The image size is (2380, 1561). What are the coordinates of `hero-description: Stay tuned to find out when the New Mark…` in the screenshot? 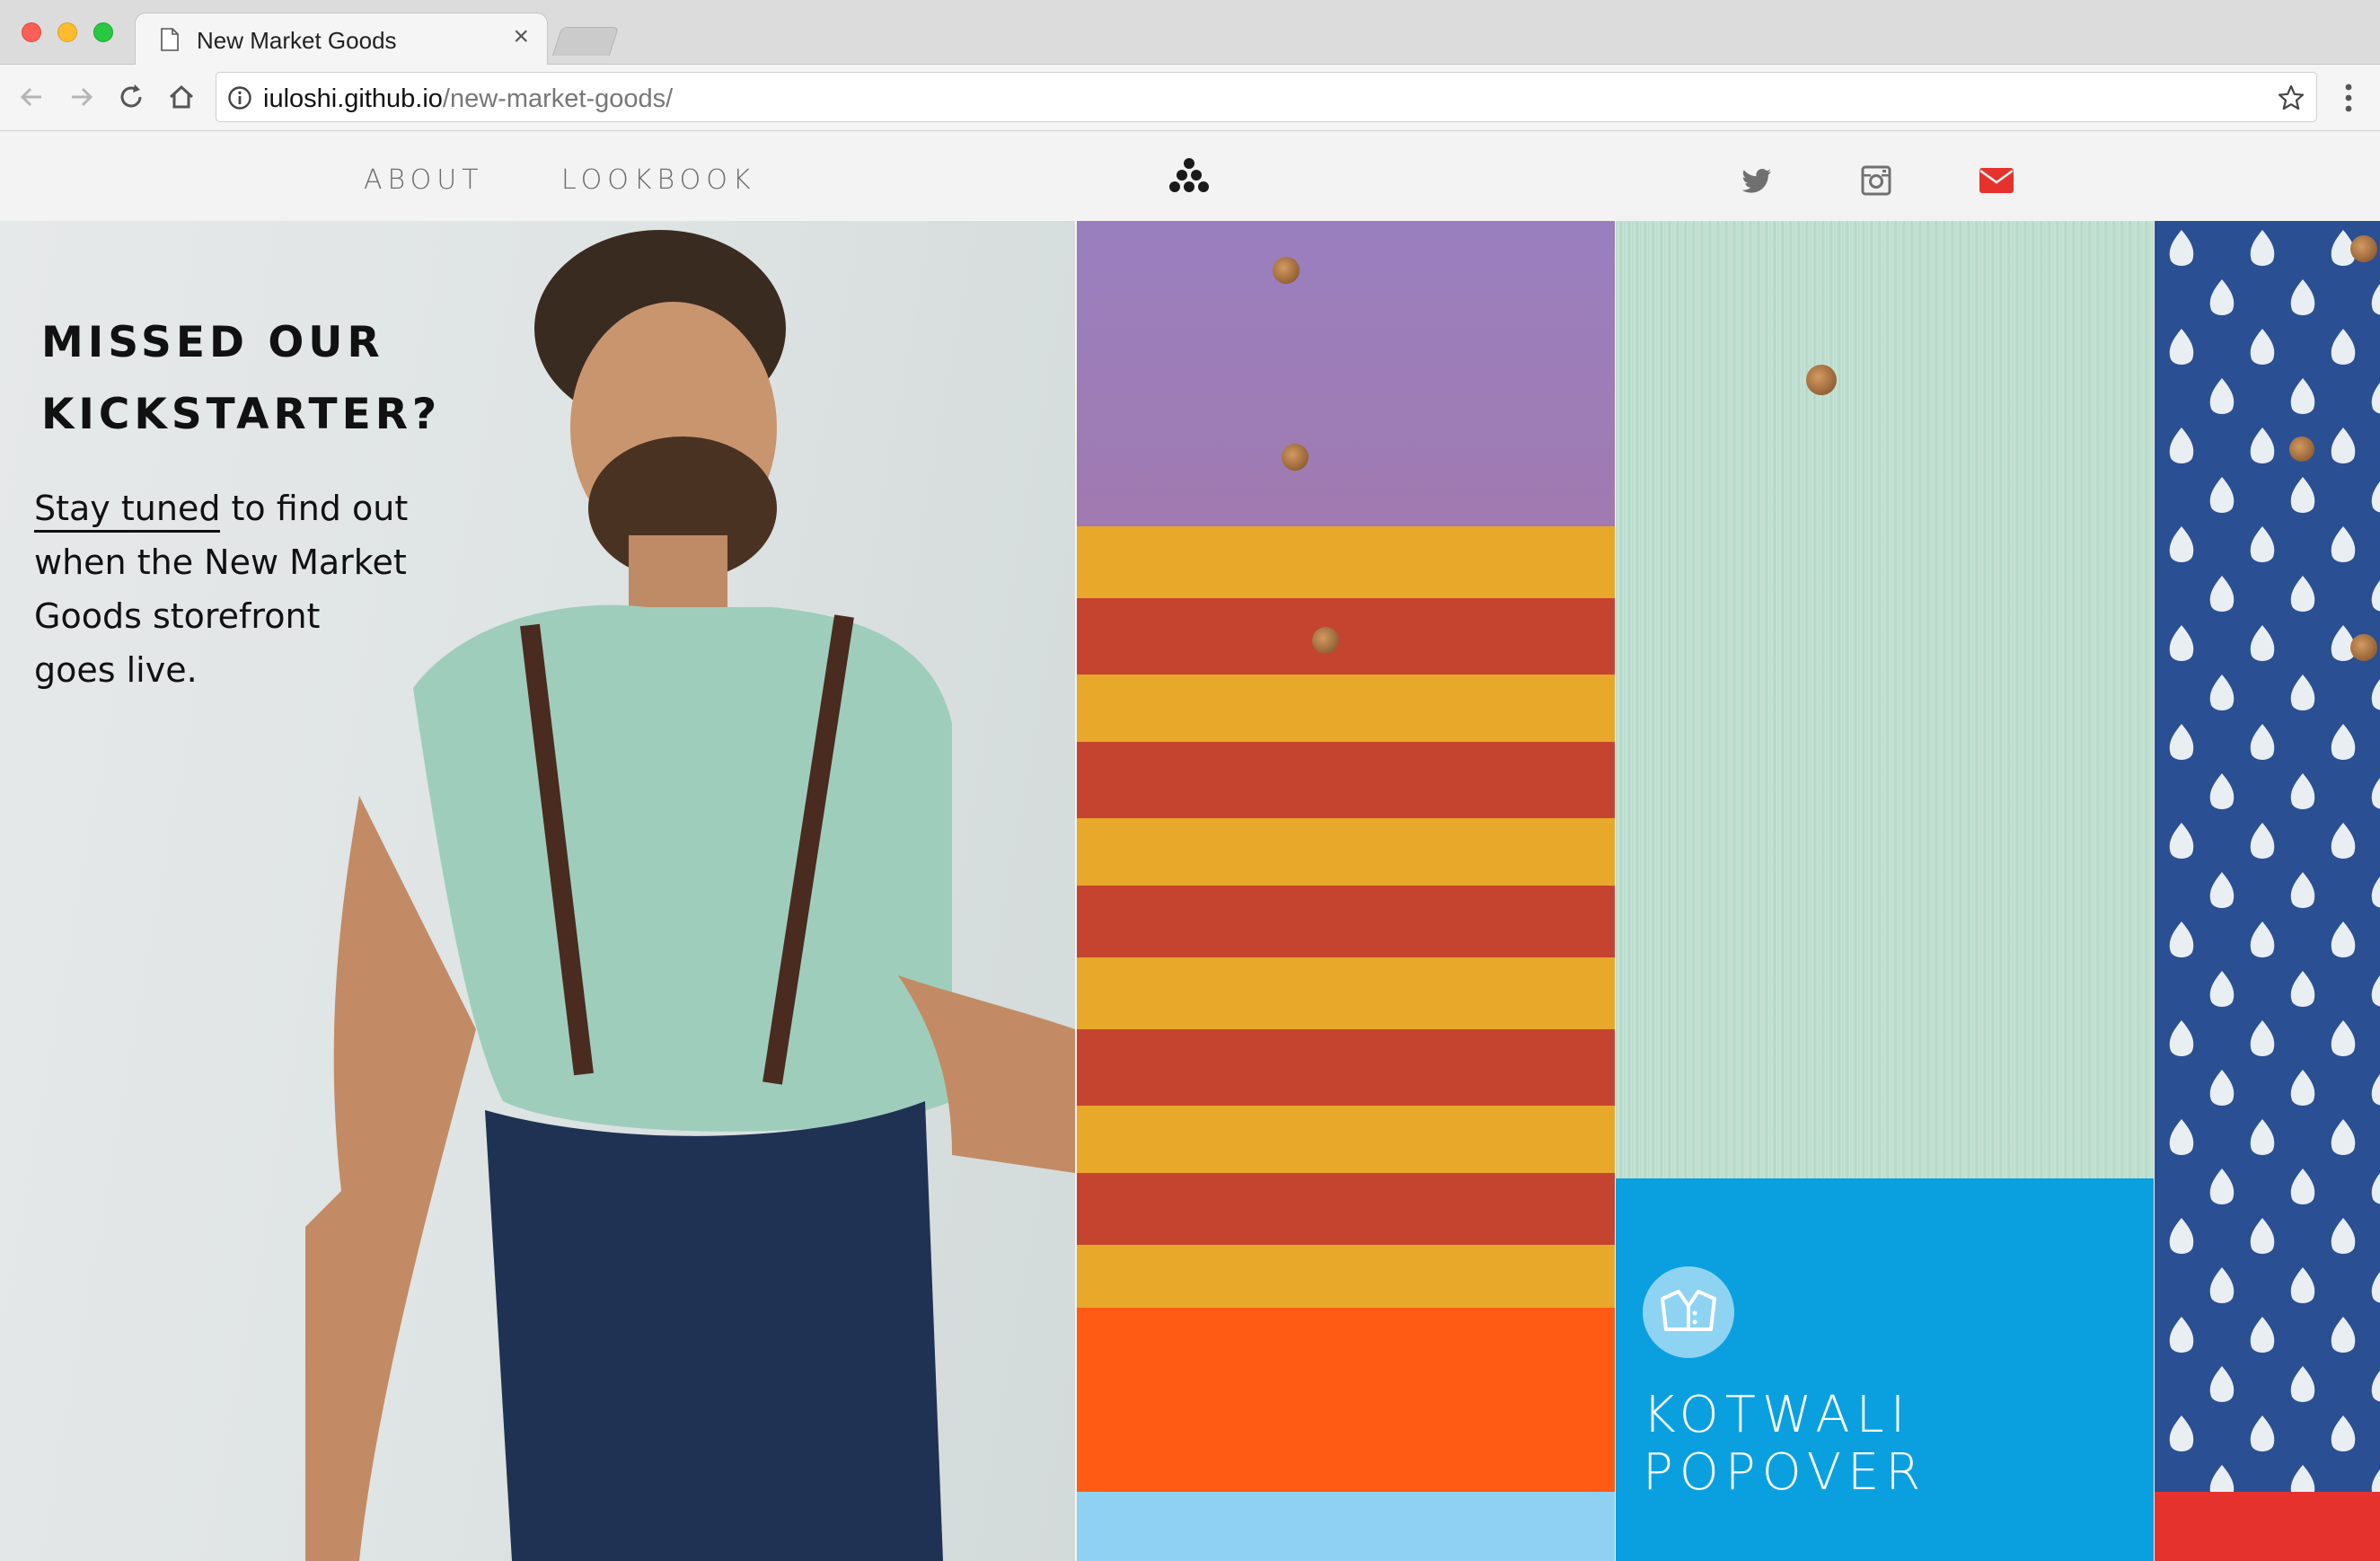 It's located at (227, 589).